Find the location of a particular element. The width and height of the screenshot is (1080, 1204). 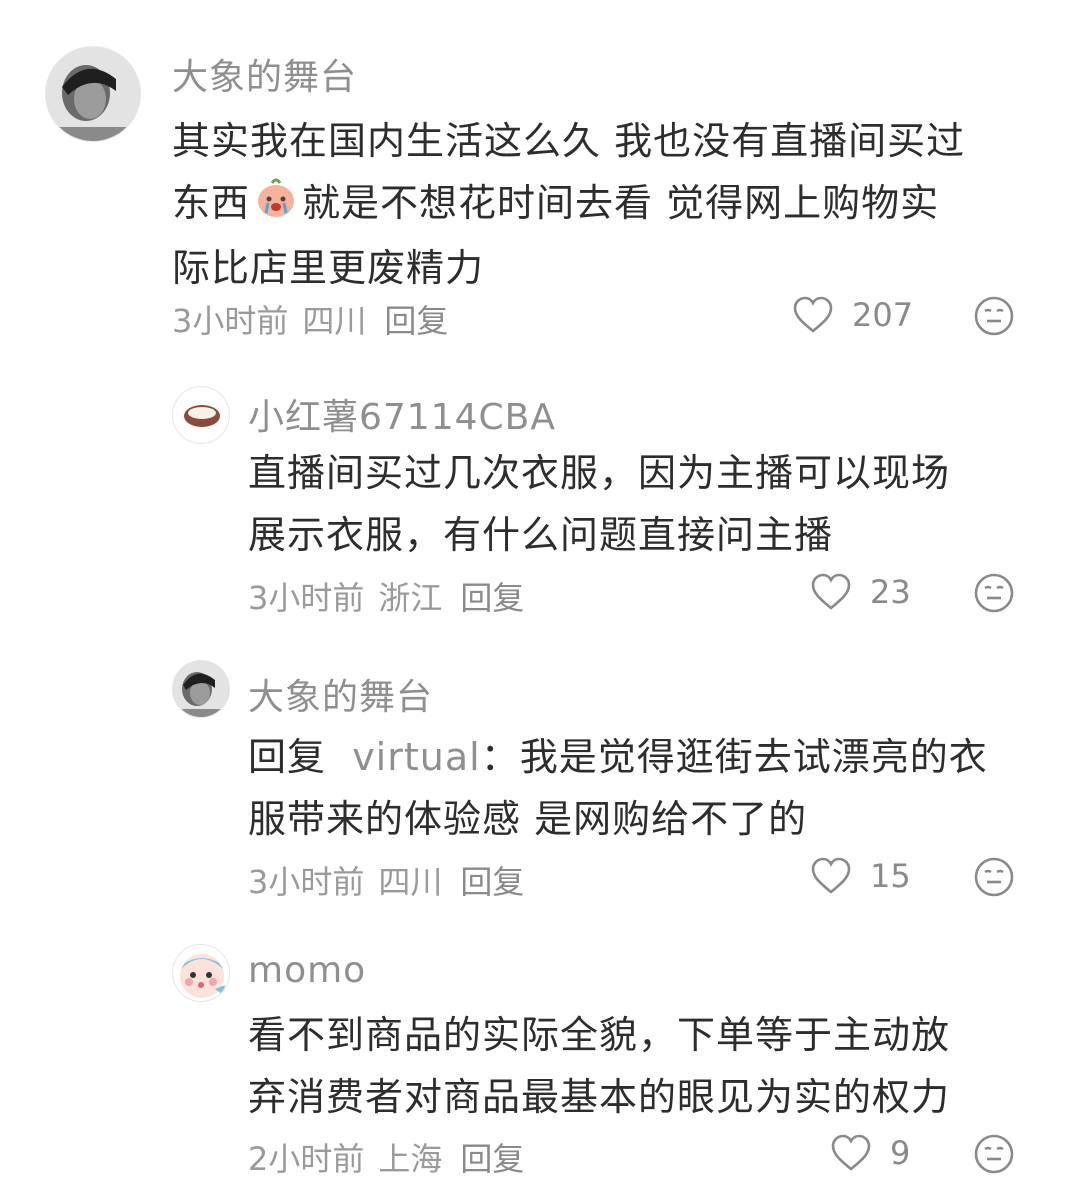

like-count: 15 is located at coordinates (890, 876).